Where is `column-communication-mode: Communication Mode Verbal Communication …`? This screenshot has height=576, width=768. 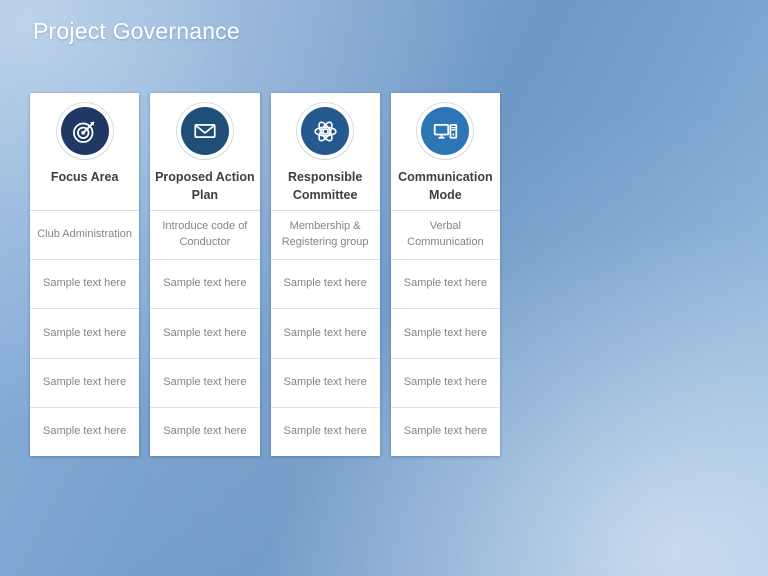 column-communication-mode: Communication Mode Verbal Communication … is located at coordinates (445, 274).